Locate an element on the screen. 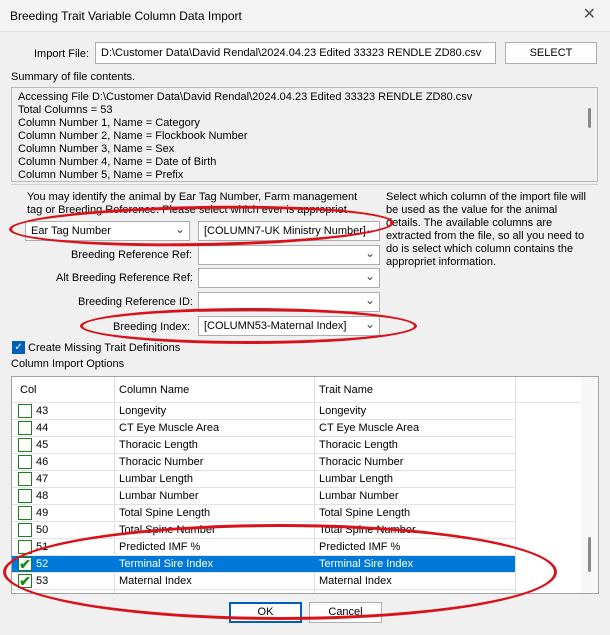 The height and width of the screenshot is (635, 610). table-row: 46 Thoracic Number Thoracic Number is located at coordinates (263, 462).